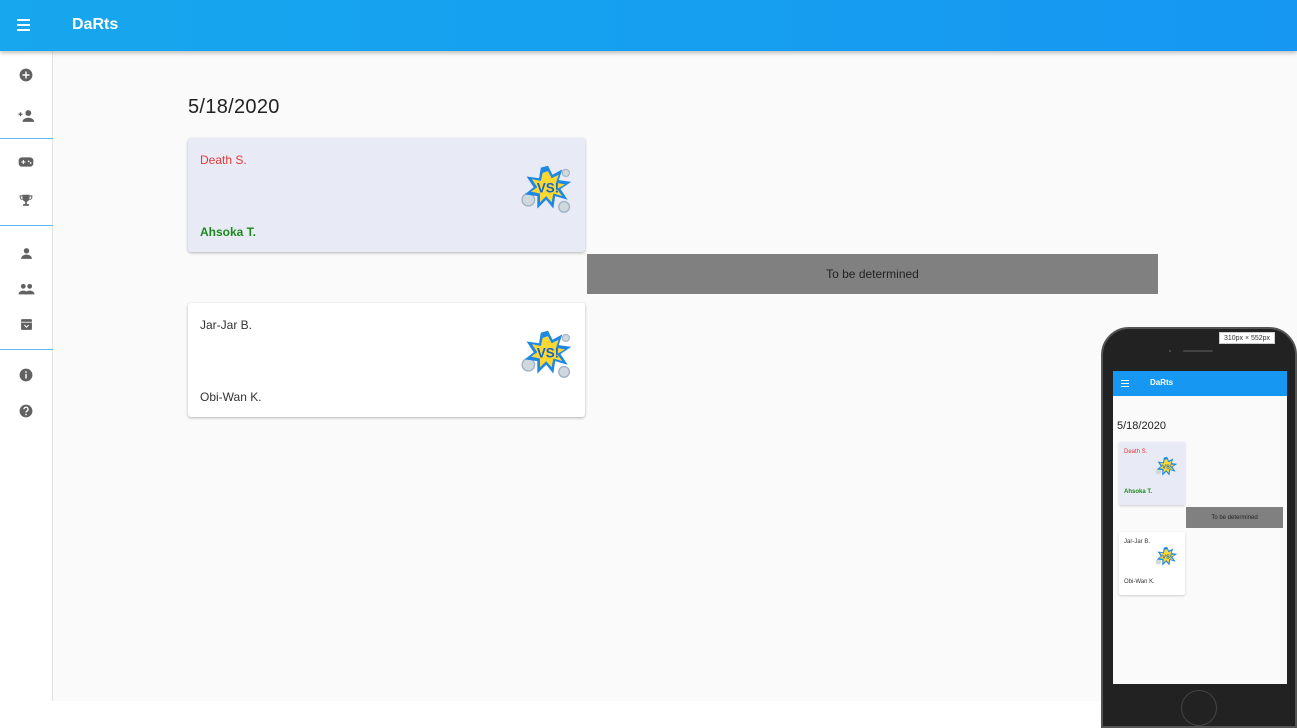 The width and height of the screenshot is (1297, 728). I want to click on help-icon, so click(26, 411).